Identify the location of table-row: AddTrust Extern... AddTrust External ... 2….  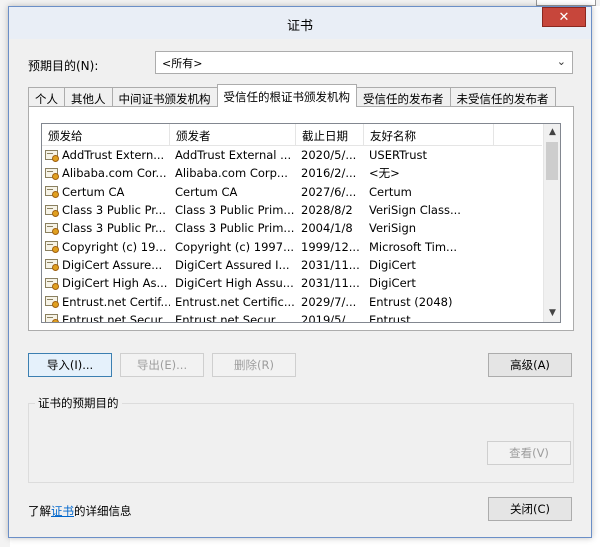
(292, 155).